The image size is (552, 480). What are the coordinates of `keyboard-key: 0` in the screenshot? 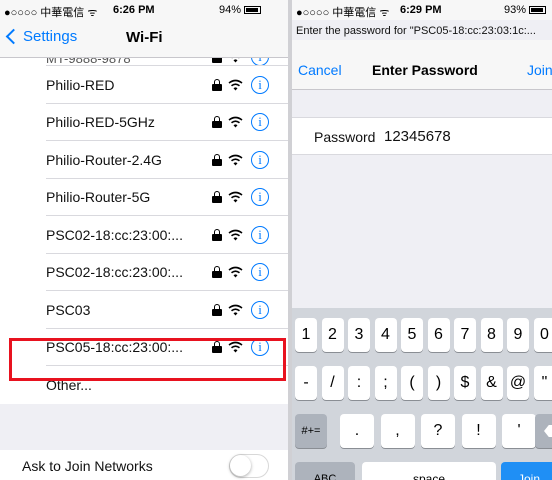 It's located at (542, 335).